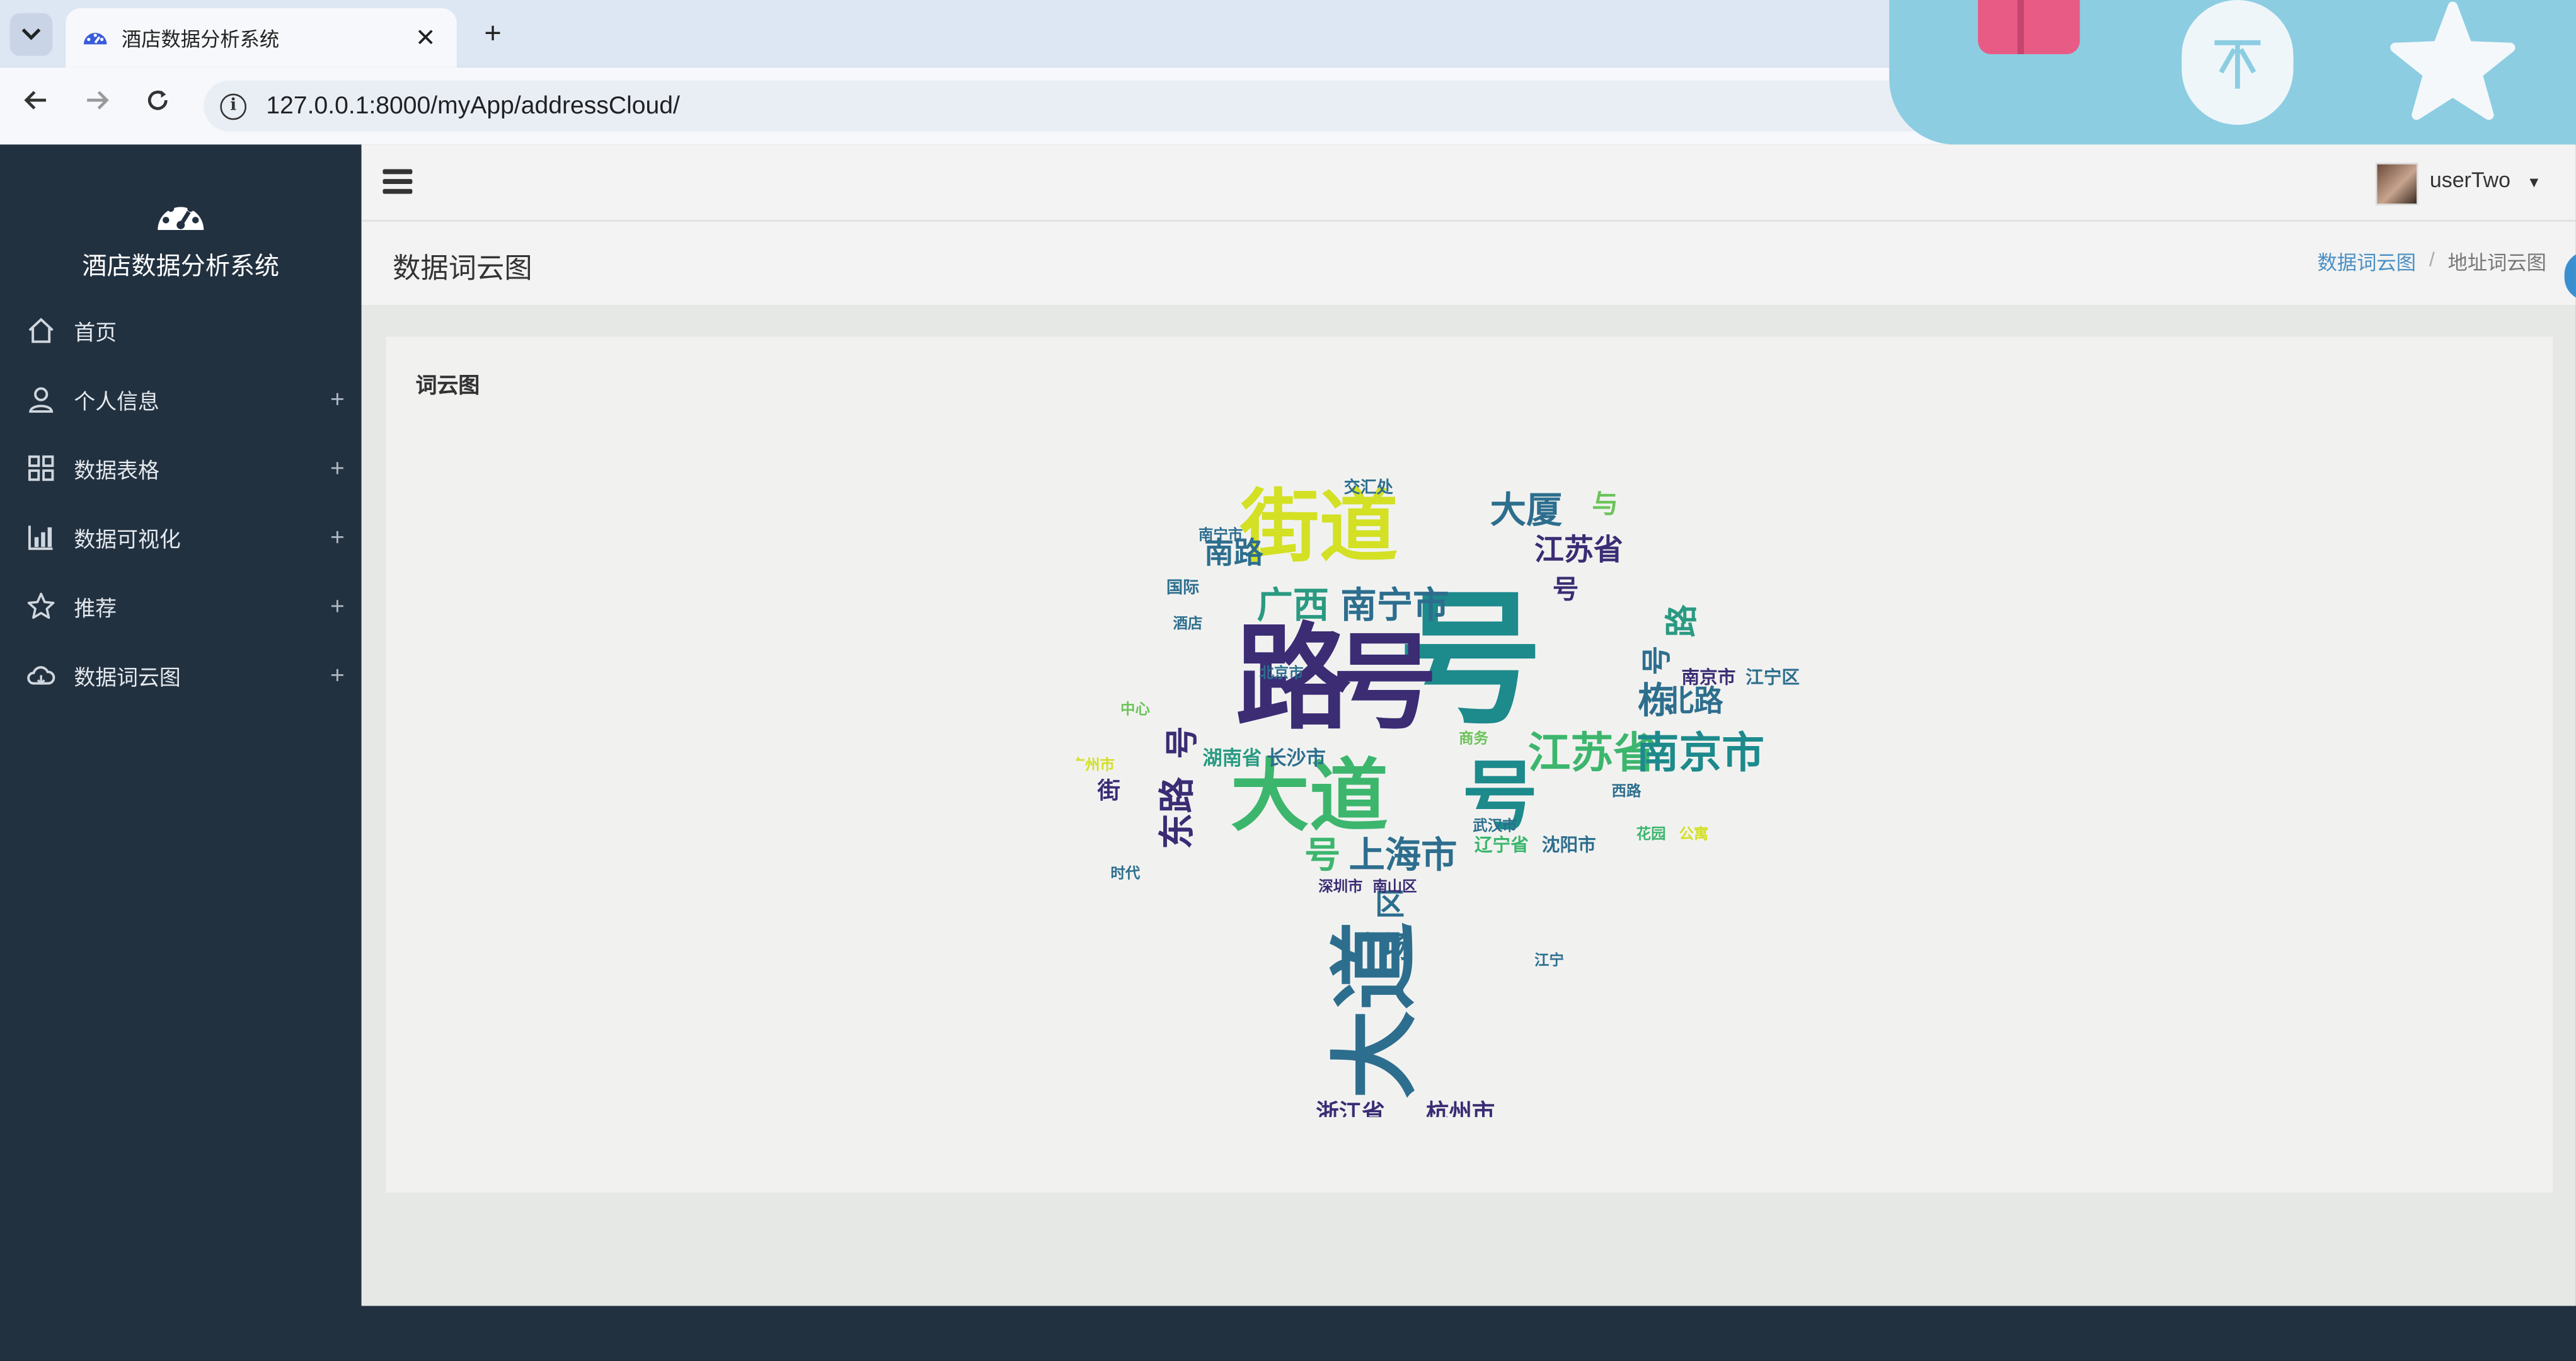 This screenshot has height=1361, width=2576. What do you see at coordinates (181, 468) in the screenshot?
I see `sidebar-item-data-table: 数据表格 +` at bounding box center [181, 468].